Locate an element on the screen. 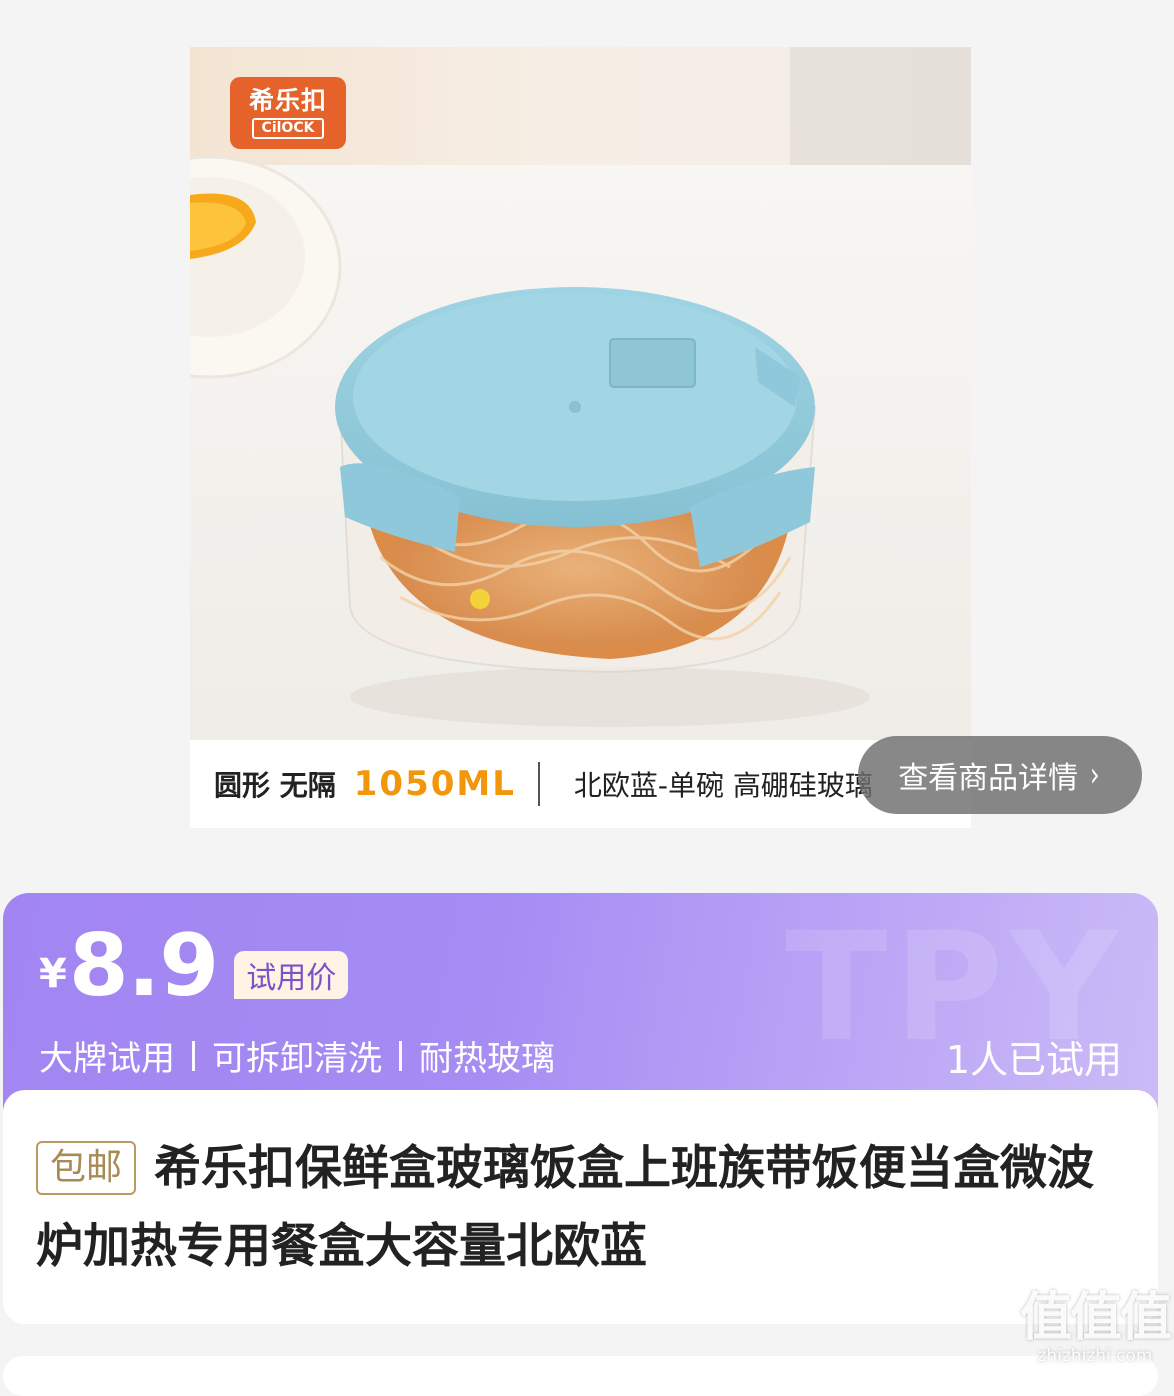 This screenshot has height=1396, width=1174. spec-variant: 北欧蓝-单碗 高硼硅玻璃 is located at coordinates (723, 785).